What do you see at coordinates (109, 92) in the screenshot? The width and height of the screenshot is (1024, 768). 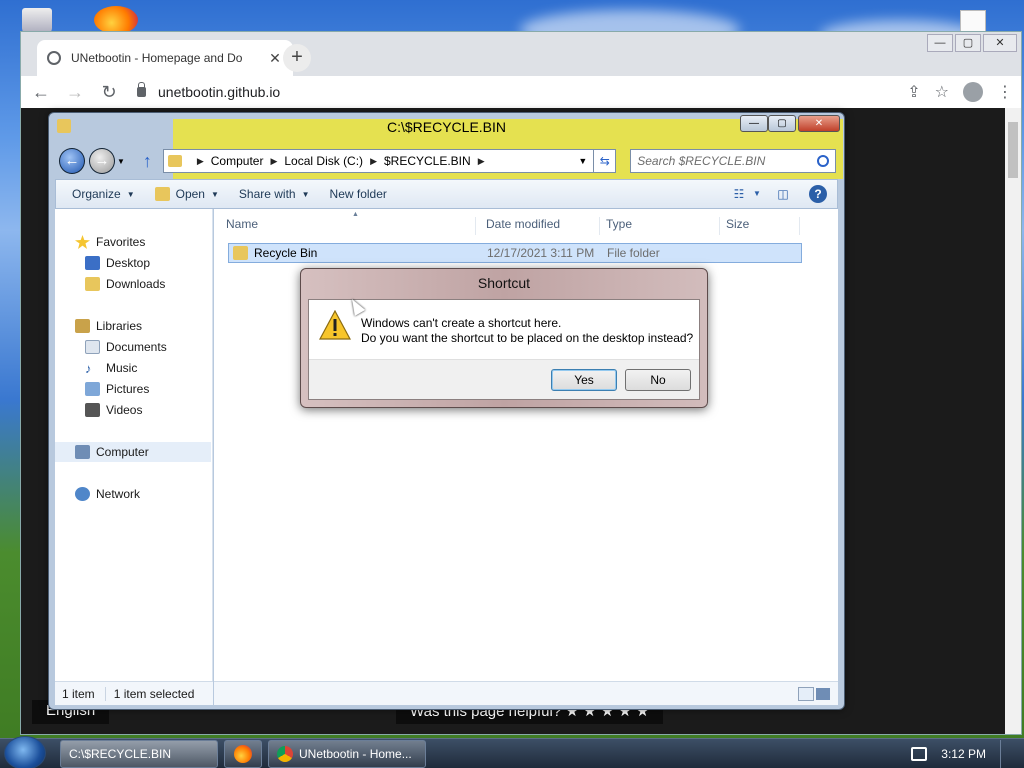 I see `reload-icon: ↻` at bounding box center [109, 92].